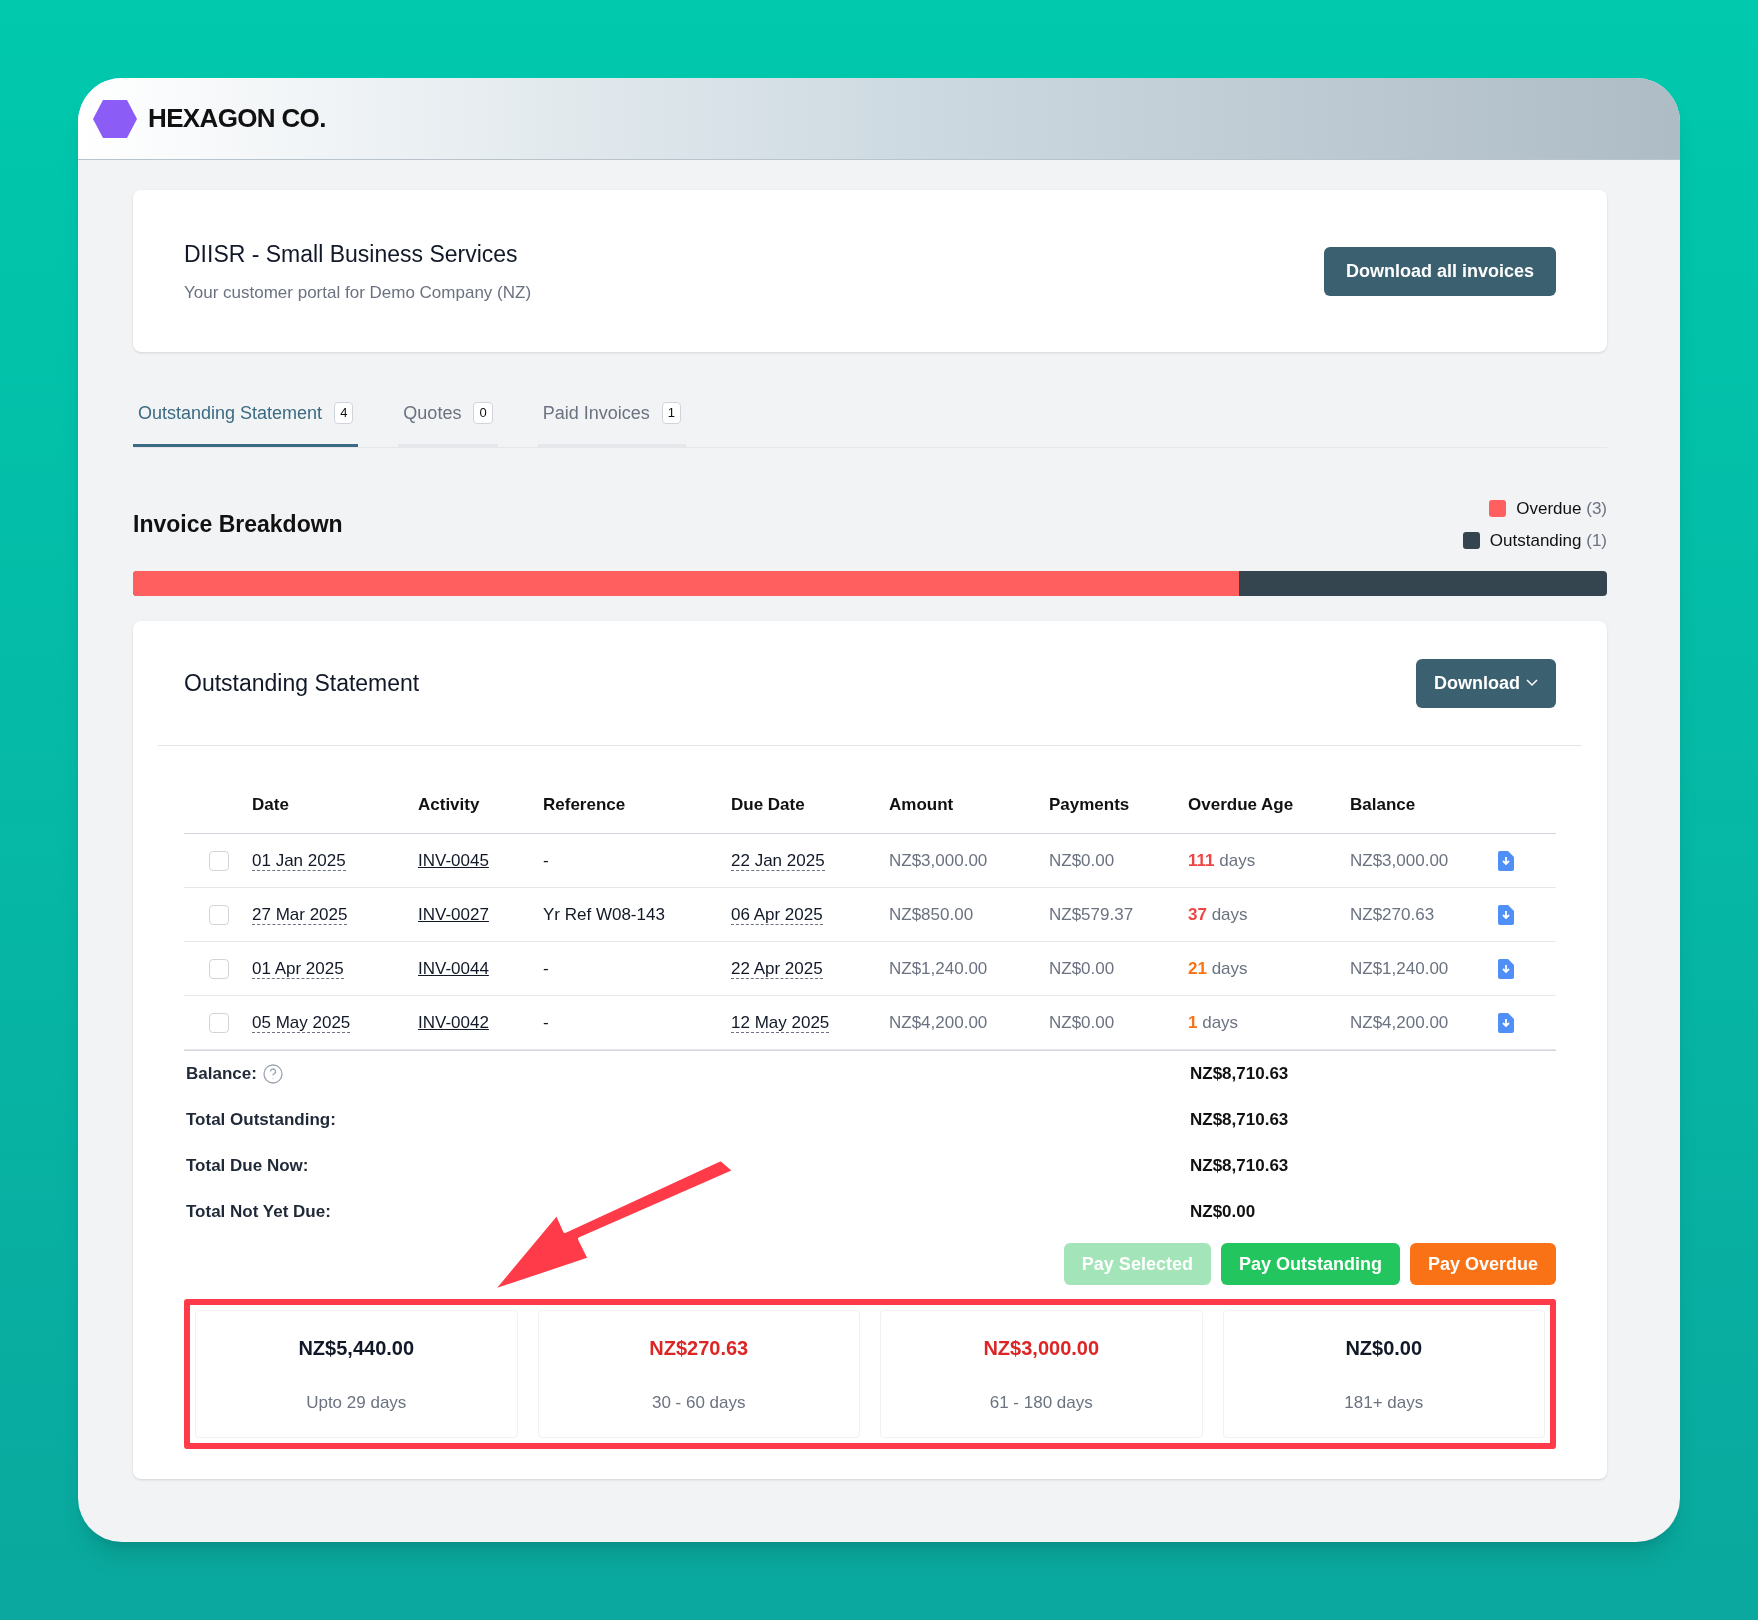  Describe the element at coordinates (115, 118) in the screenshot. I see `hexagon-logo-icon` at that location.